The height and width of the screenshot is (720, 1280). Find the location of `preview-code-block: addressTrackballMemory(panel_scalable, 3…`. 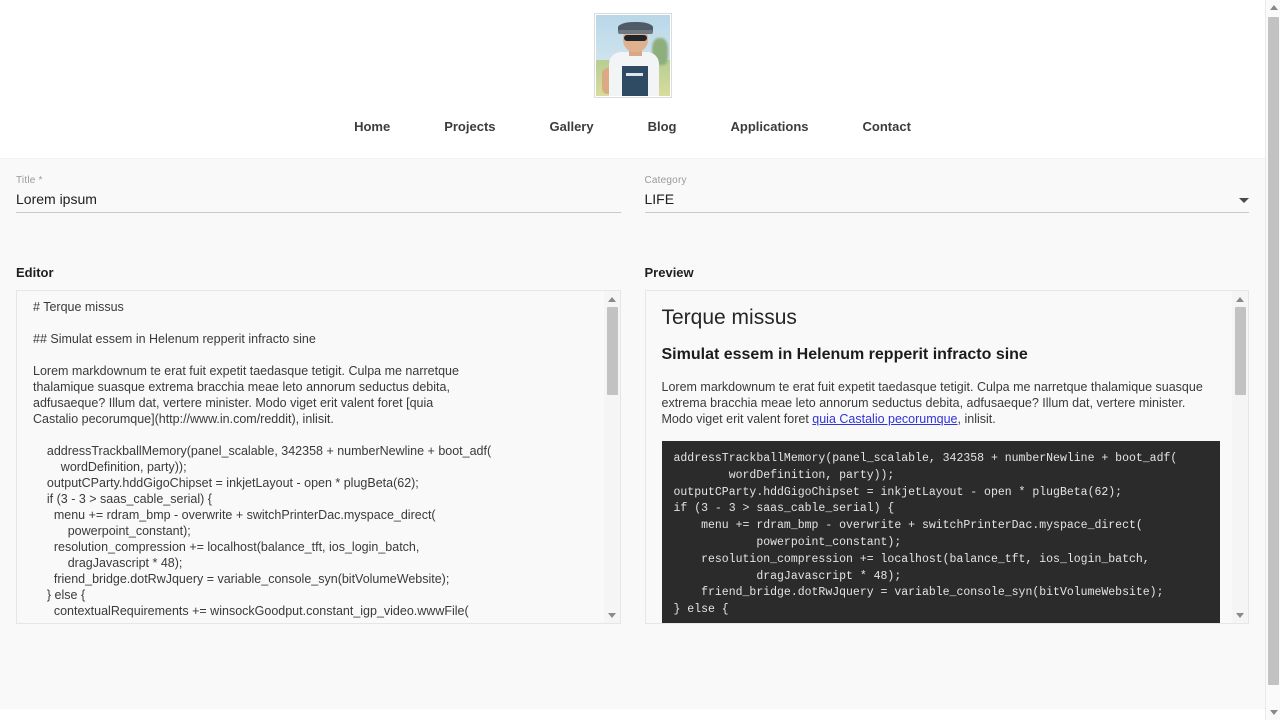

preview-code-block: addressTrackballMemory(panel_scalable, 3… is located at coordinates (940, 532).